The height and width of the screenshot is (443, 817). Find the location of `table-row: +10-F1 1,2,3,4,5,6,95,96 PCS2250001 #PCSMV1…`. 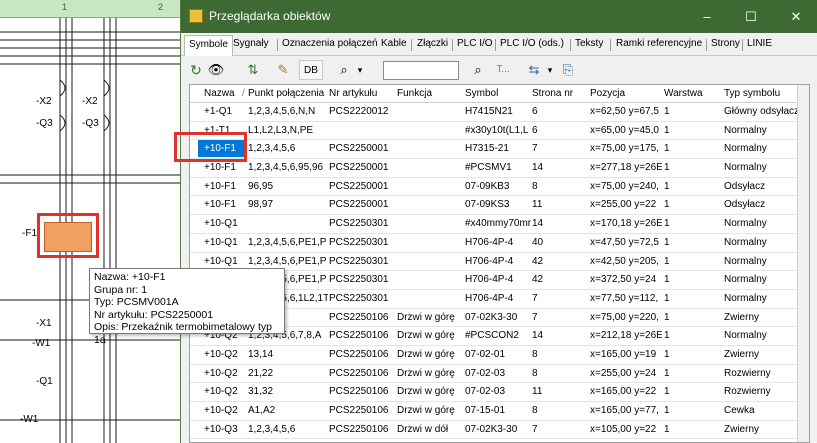

table-row: +10-F1 1,2,3,4,5,6,95,96 PCS2250001 #PCSMV1… is located at coordinates (499, 168).